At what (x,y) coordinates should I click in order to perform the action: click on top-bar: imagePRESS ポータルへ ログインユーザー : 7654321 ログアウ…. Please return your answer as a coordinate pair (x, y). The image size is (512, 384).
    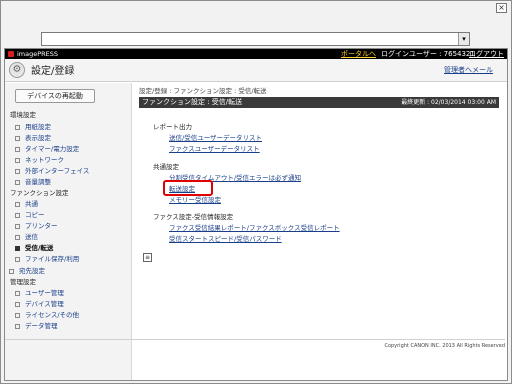
    Looking at the image, I should click on (256, 54).